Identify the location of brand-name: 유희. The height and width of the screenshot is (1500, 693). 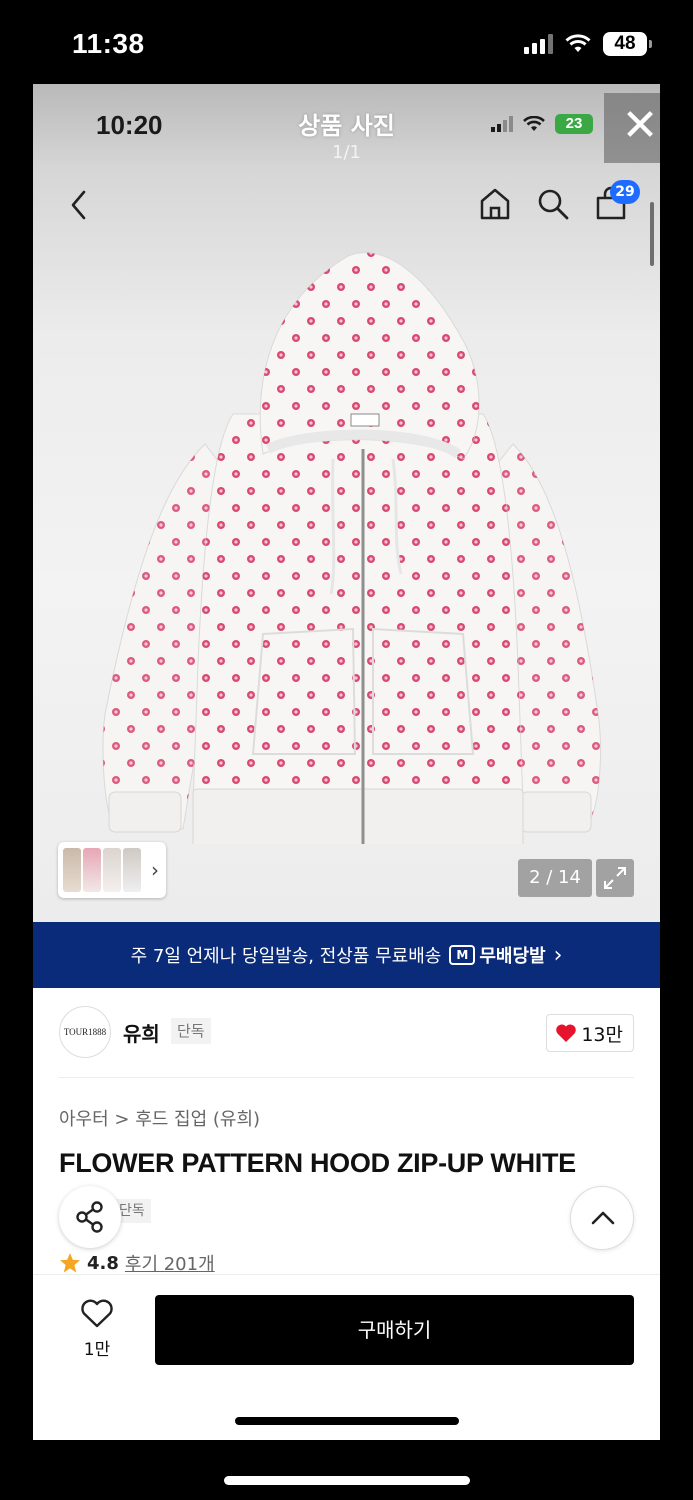
(141, 1032).